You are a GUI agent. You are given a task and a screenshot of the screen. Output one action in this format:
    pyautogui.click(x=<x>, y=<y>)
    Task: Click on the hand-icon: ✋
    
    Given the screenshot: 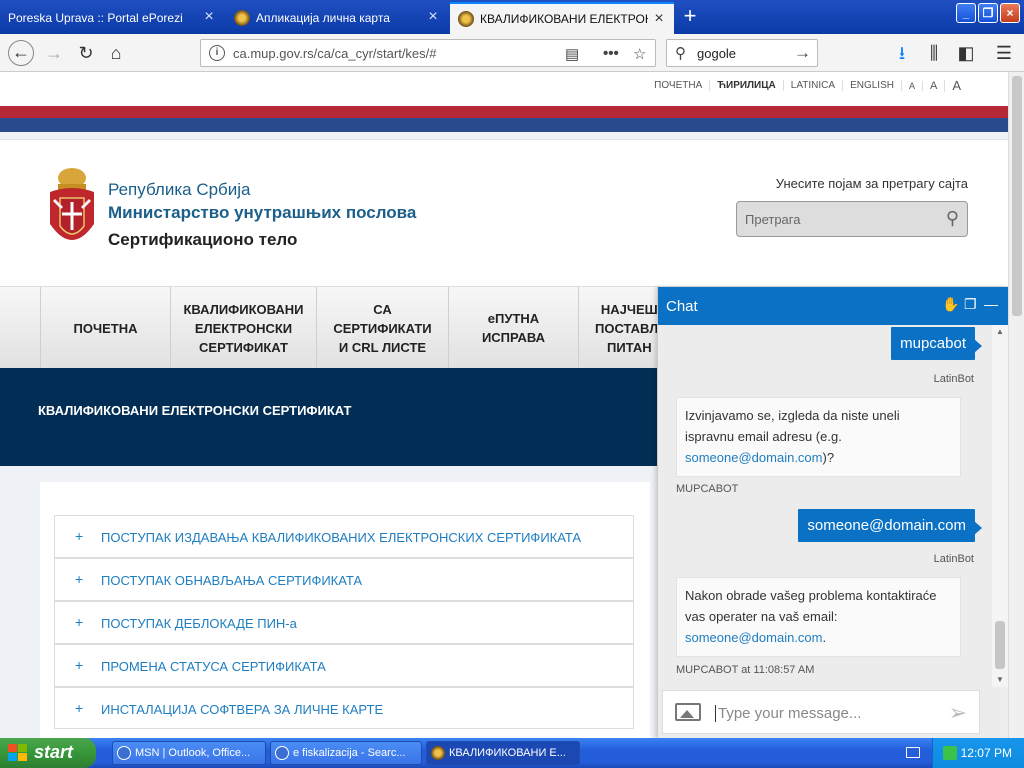 What is the action you would take?
    pyautogui.click(x=950, y=304)
    